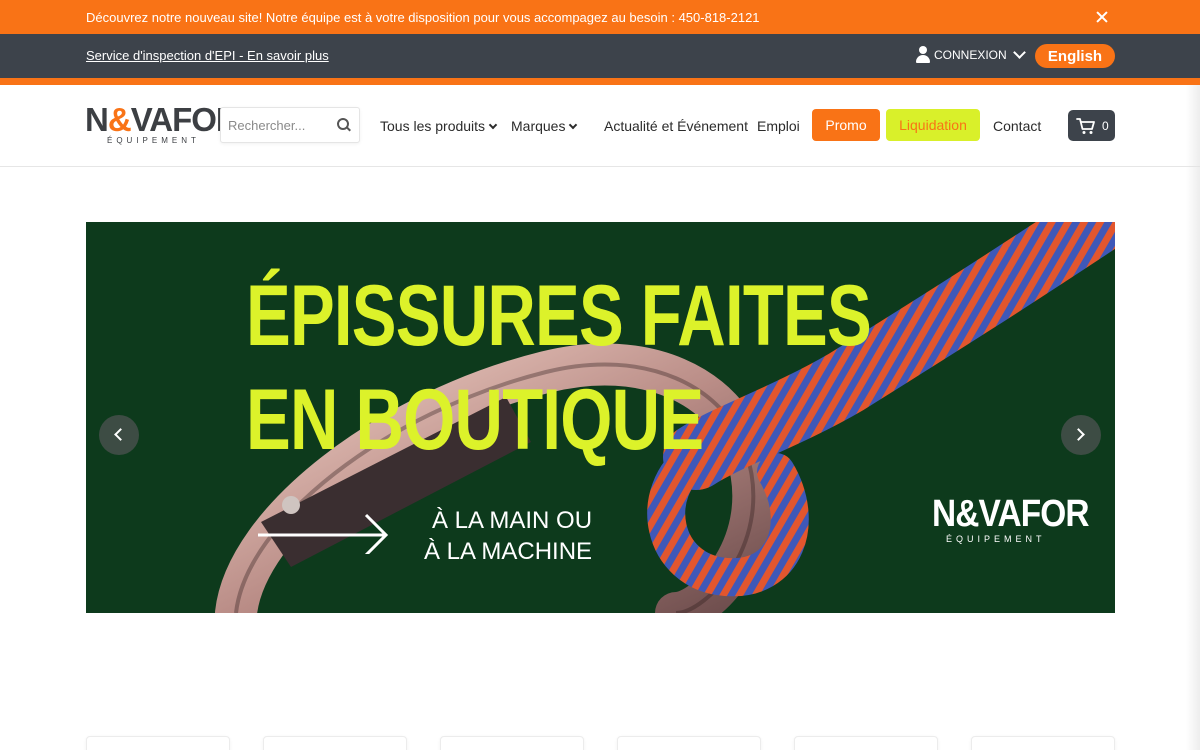 The height and width of the screenshot is (750, 1200). What do you see at coordinates (153, 140) in the screenshot?
I see `logo-subtitle: ÉQUIPEMENT` at bounding box center [153, 140].